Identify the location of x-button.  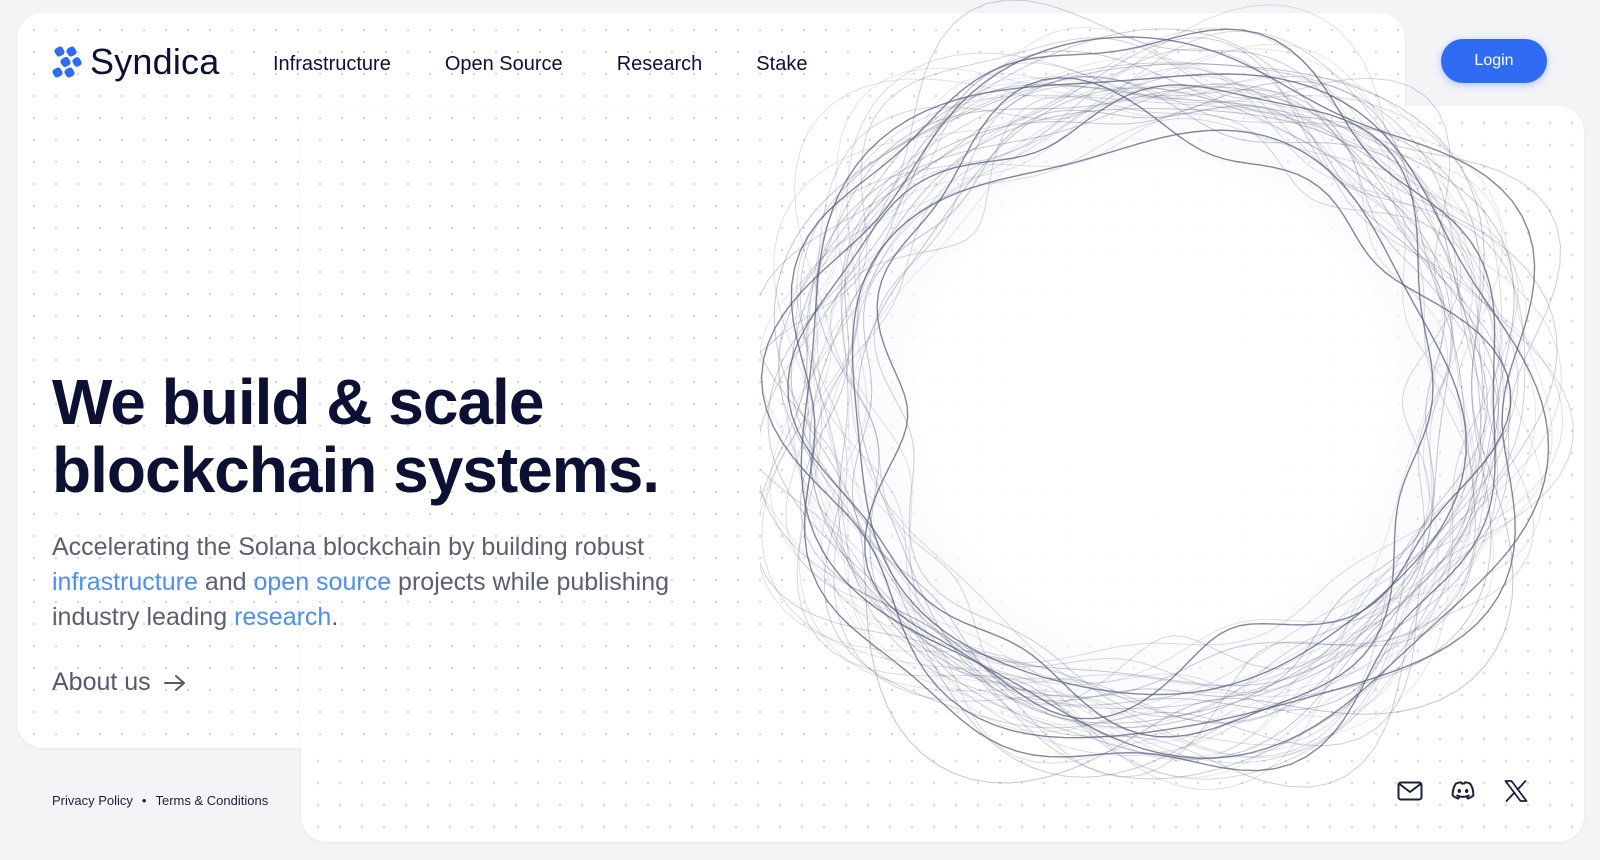
(1516, 791).